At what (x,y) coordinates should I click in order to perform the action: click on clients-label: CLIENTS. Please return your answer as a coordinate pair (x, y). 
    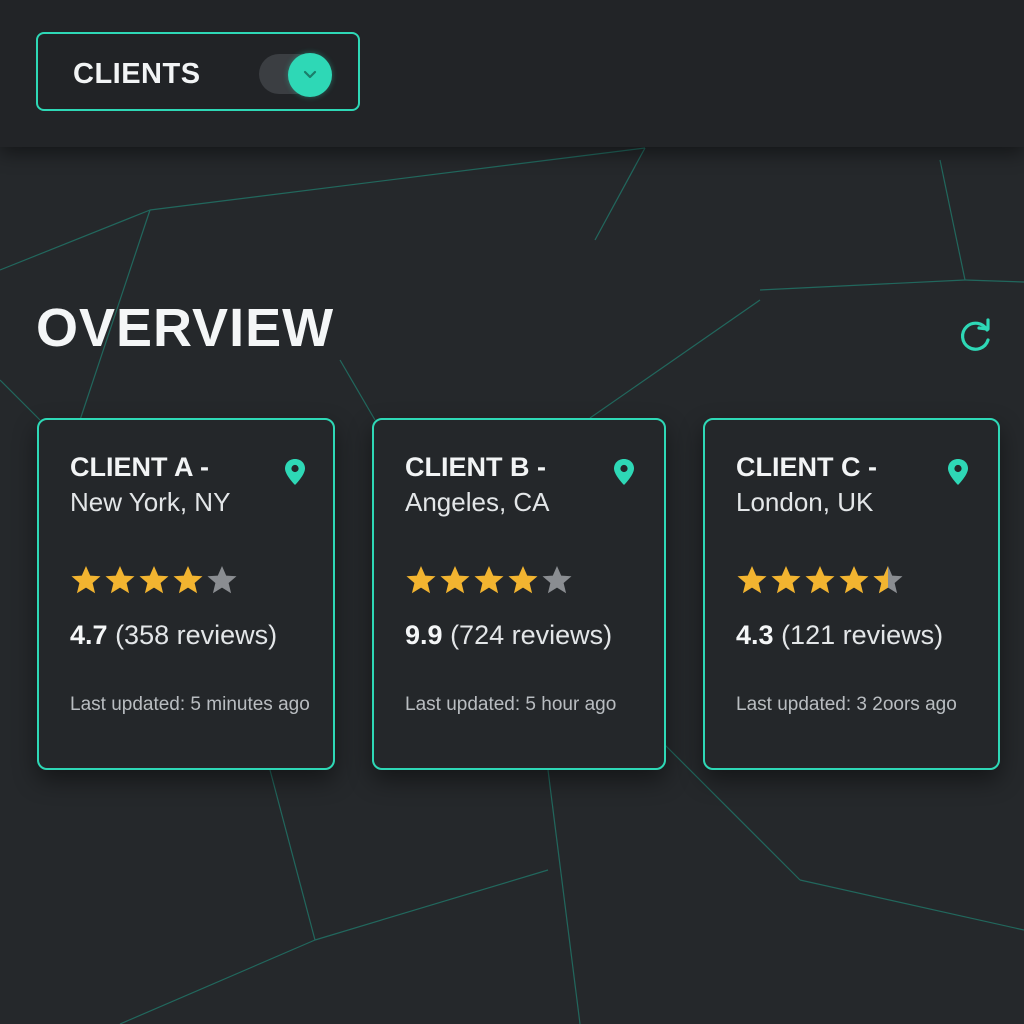
    Looking at the image, I should click on (137, 74).